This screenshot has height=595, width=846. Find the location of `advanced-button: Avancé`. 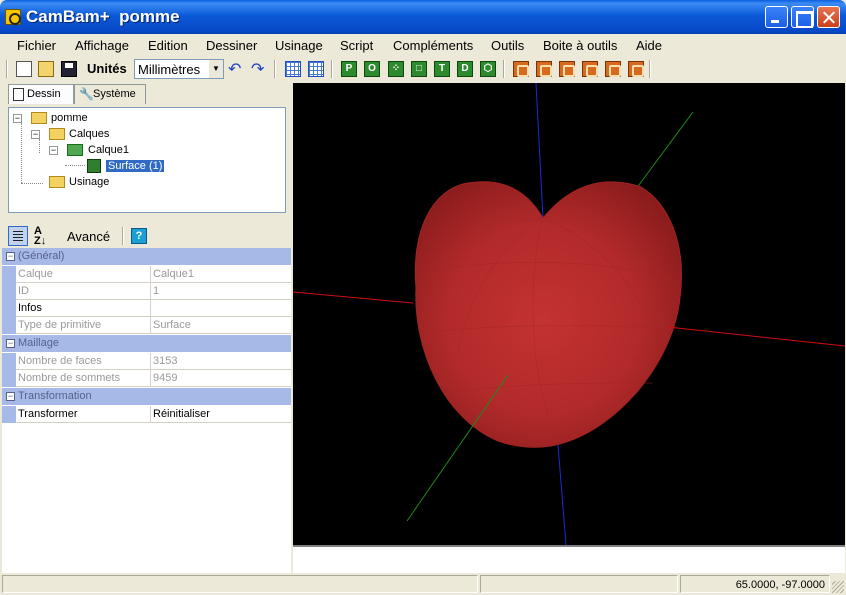

advanced-button: Avancé is located at coordinates (88, 236).